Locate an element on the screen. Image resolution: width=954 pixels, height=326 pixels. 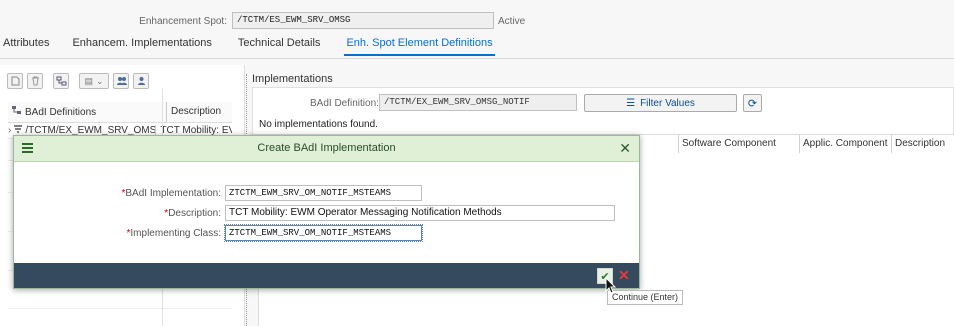
badi-definition-field: /TCTM/EX_EWM_SRV_OMSG_NOTIF is located at coordinates (478, 102).